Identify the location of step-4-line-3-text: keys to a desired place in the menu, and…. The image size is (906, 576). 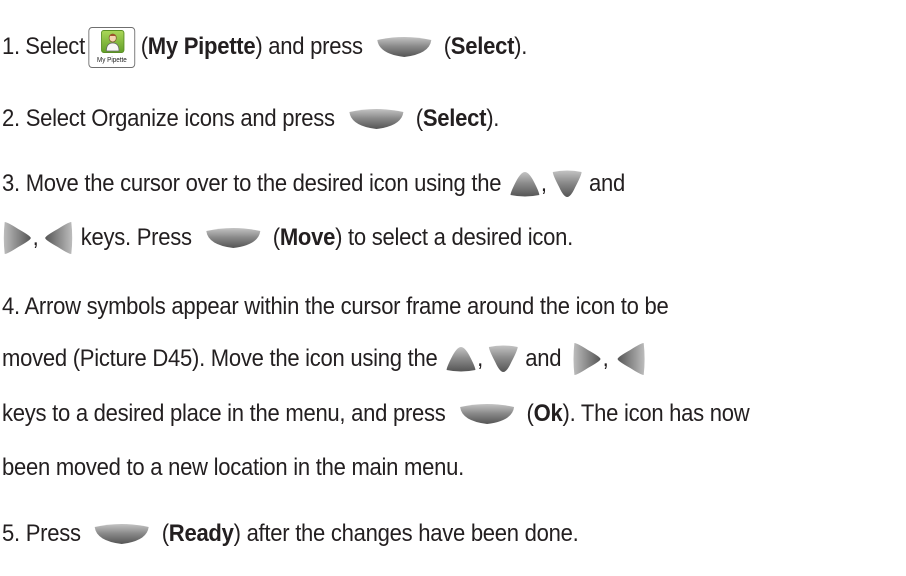
(224, 413).